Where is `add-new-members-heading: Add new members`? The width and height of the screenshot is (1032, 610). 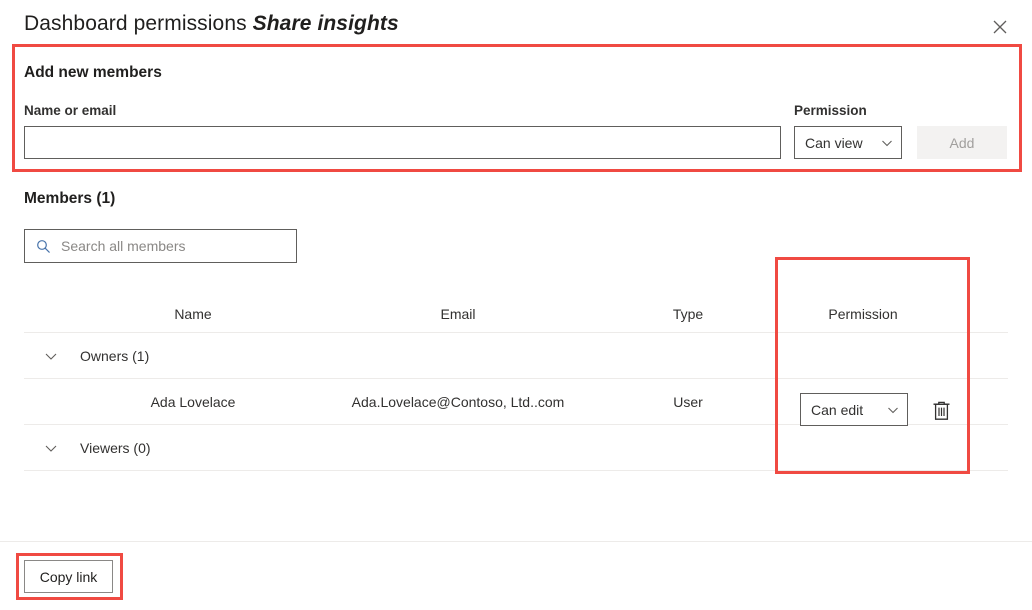
add-new-members-heading: Add new members is located at coordinates (93, 72).